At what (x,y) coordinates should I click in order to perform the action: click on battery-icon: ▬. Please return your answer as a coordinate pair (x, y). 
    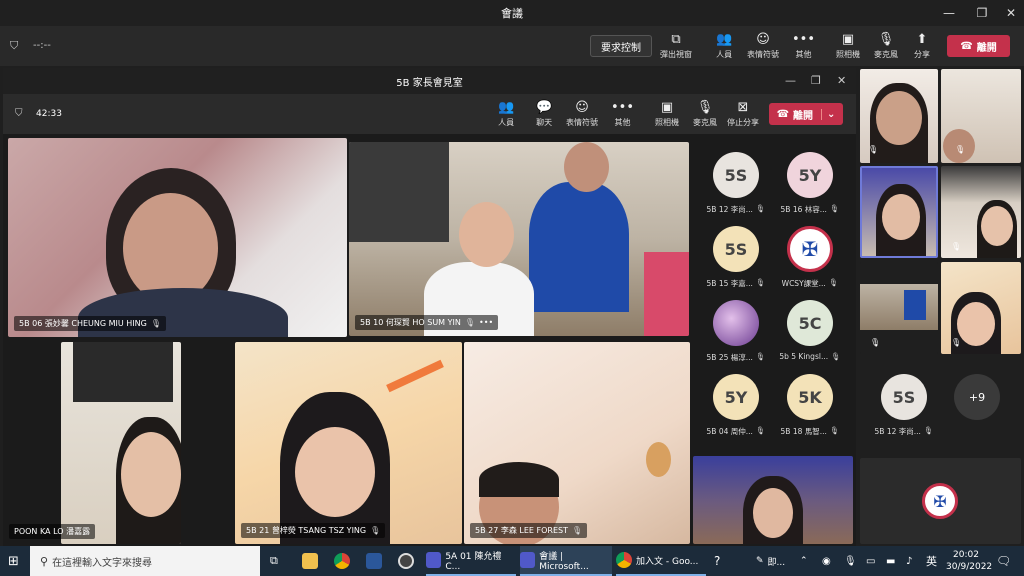
    Looking at the image, I should click on (890, 561).